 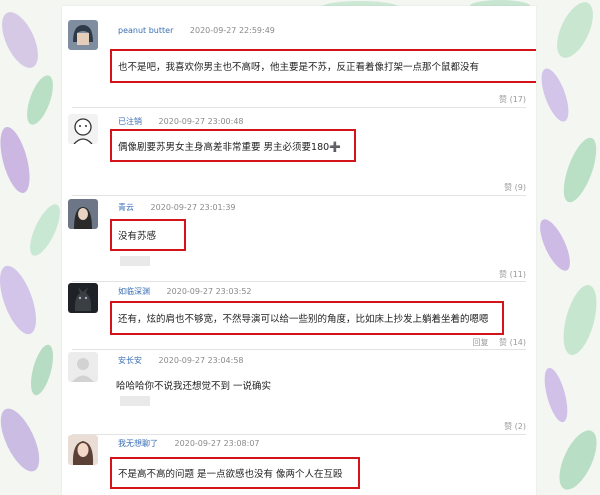 I want to click on comment-username: 我无想聊了, so click(x=138, y=443).